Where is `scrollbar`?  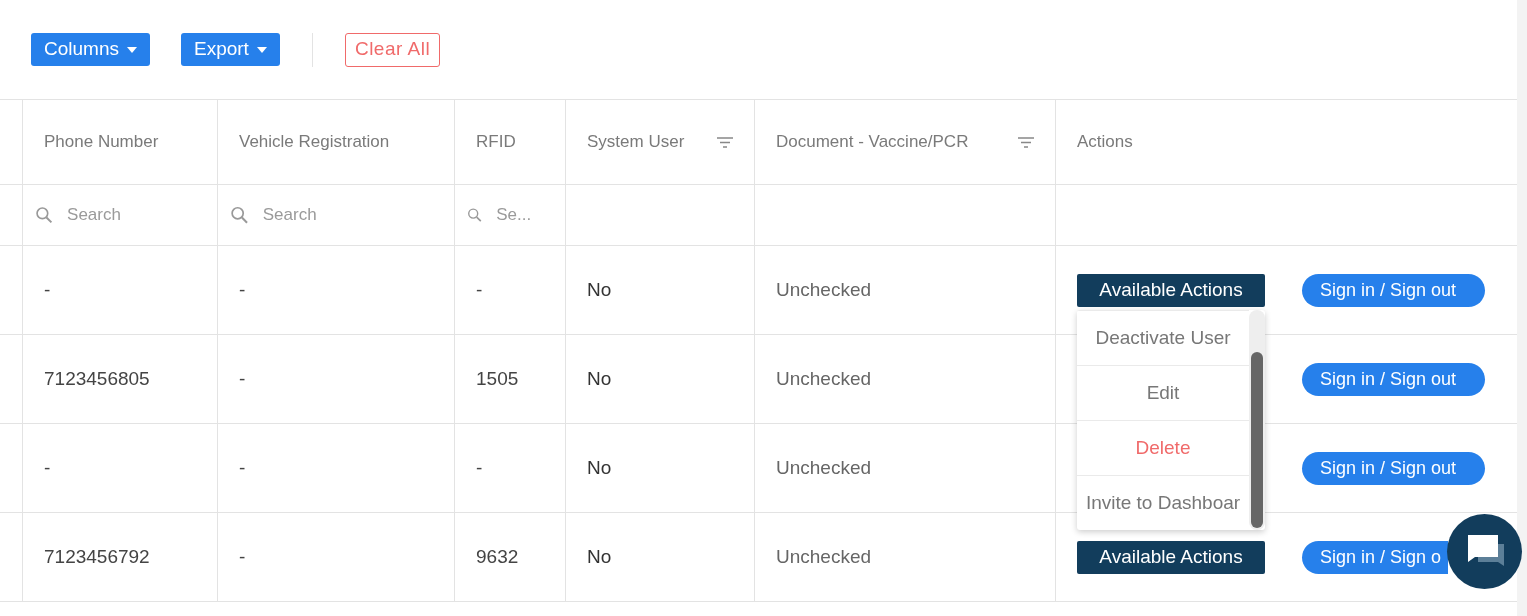
scrollbar is located at coordinates (1257, 420).